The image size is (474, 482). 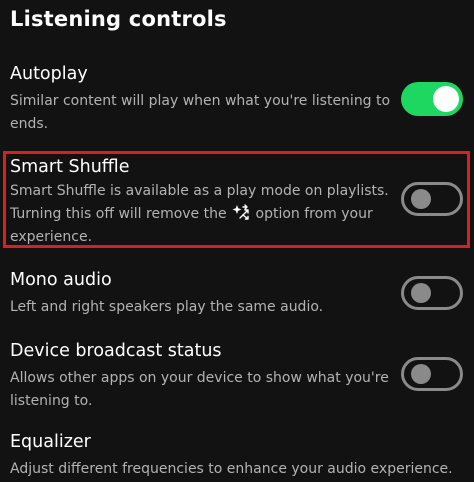 What do you see at coordinates (432, 293) in the screenshot?
I see `mono-audio-toggle` at bounding box center [432, 293].